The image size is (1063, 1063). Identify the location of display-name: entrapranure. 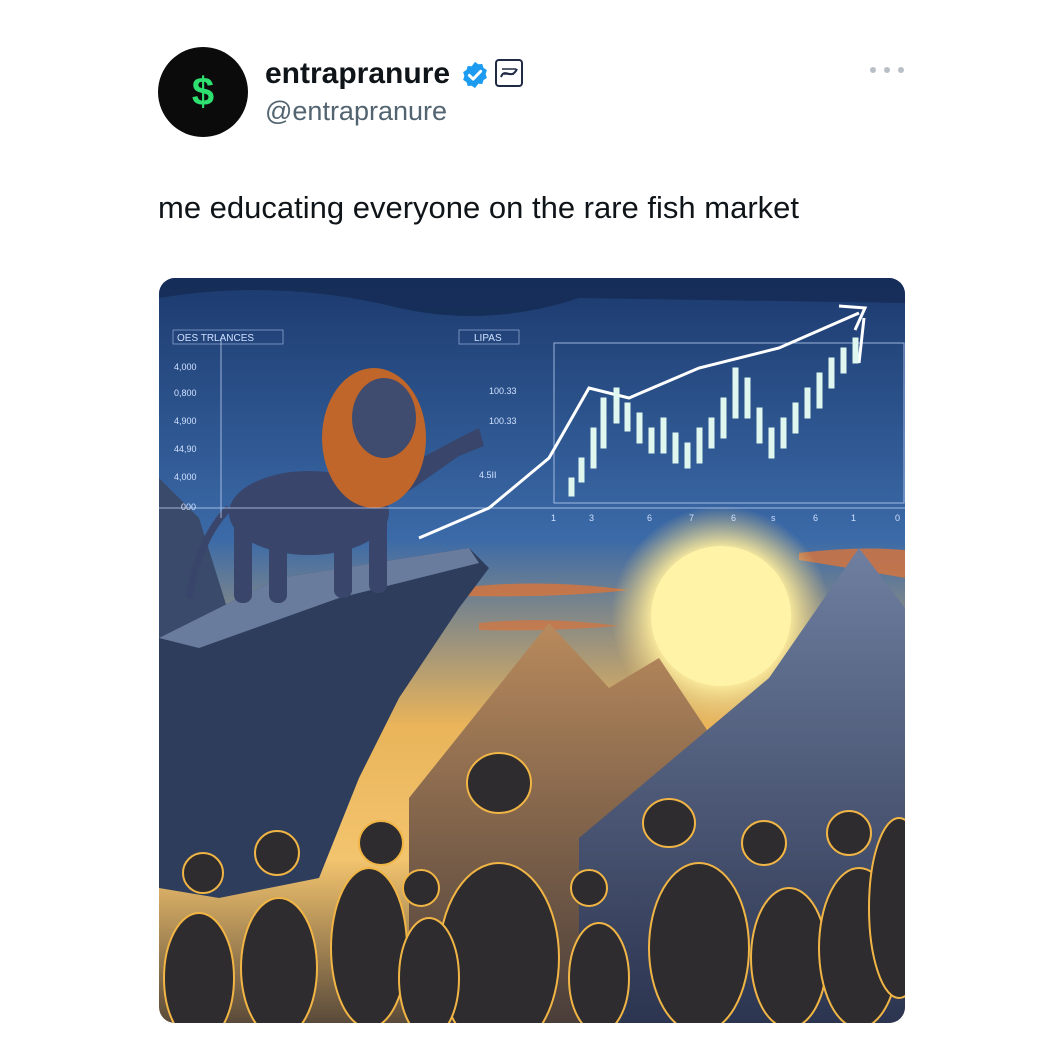
(357, 74).